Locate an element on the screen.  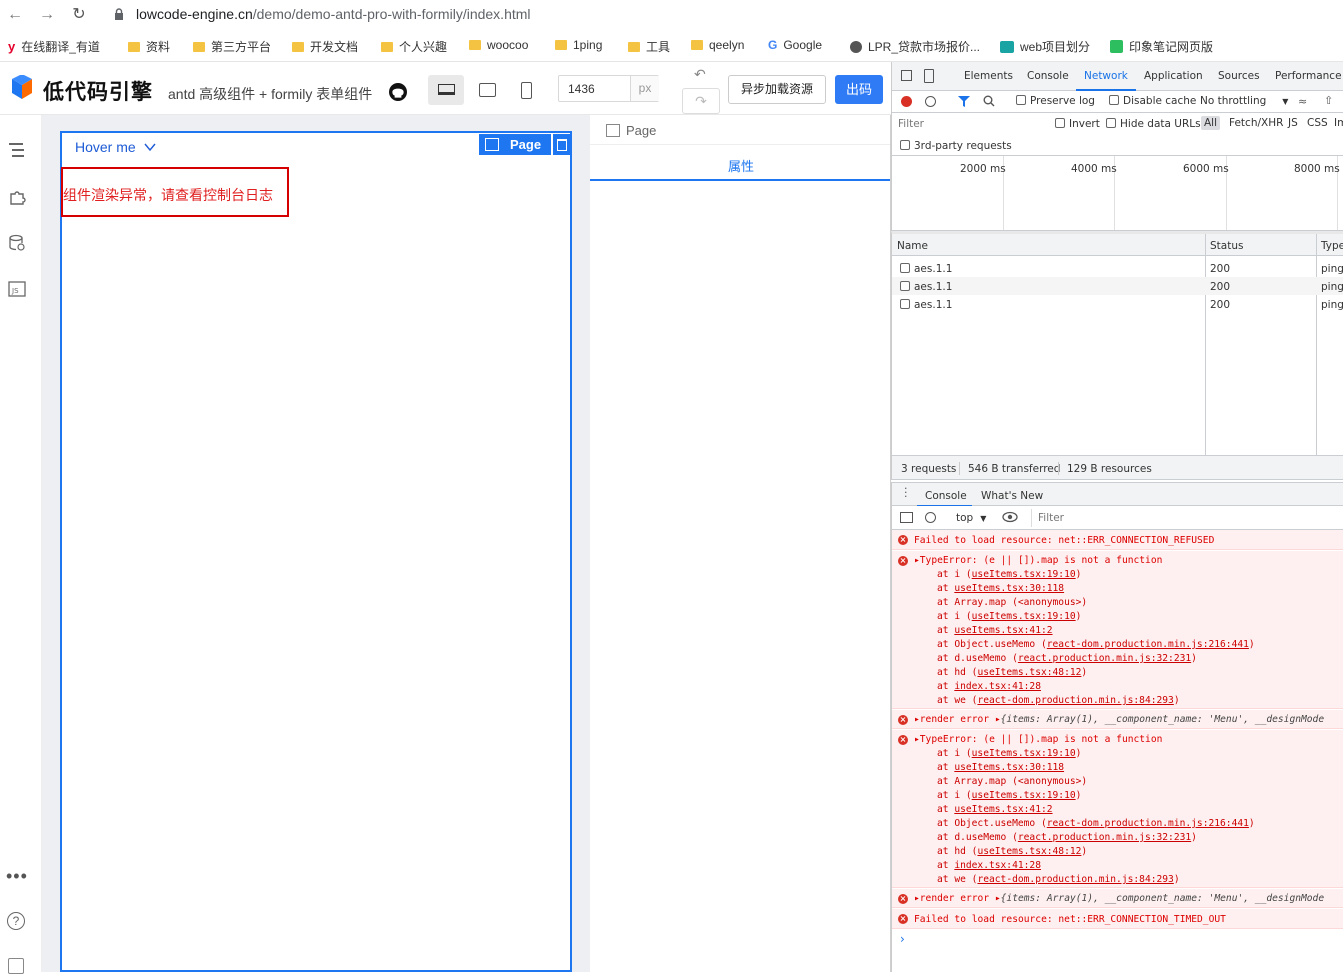
clear-console-icon is located at coordinates (930, 517).